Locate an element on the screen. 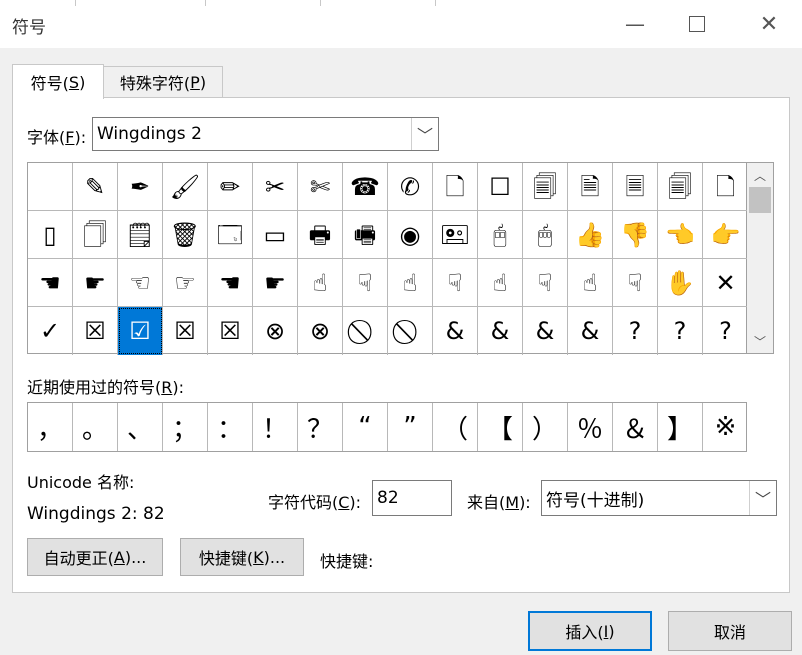 The height and width of the screenshot is (655, 802). minimize-button: — is located at coordinates (635, 24).